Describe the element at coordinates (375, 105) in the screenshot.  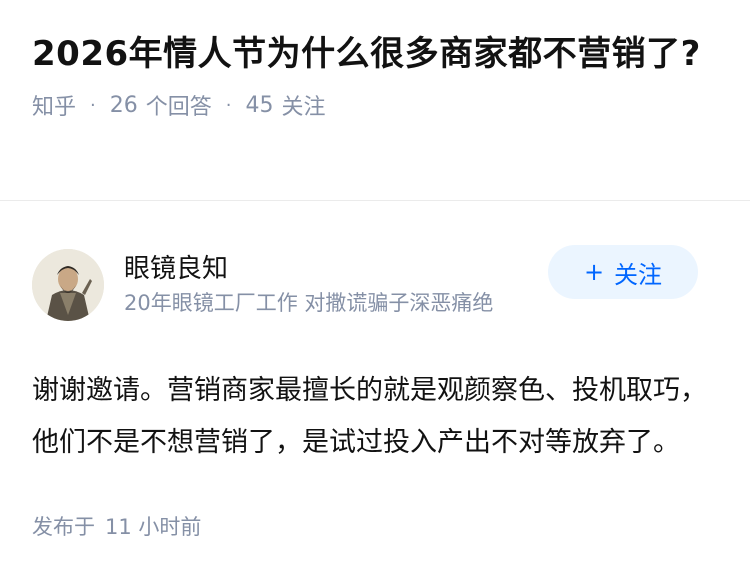
I see `question-meta: 知乎 · 26 个回答 · 45 关注` at that location.